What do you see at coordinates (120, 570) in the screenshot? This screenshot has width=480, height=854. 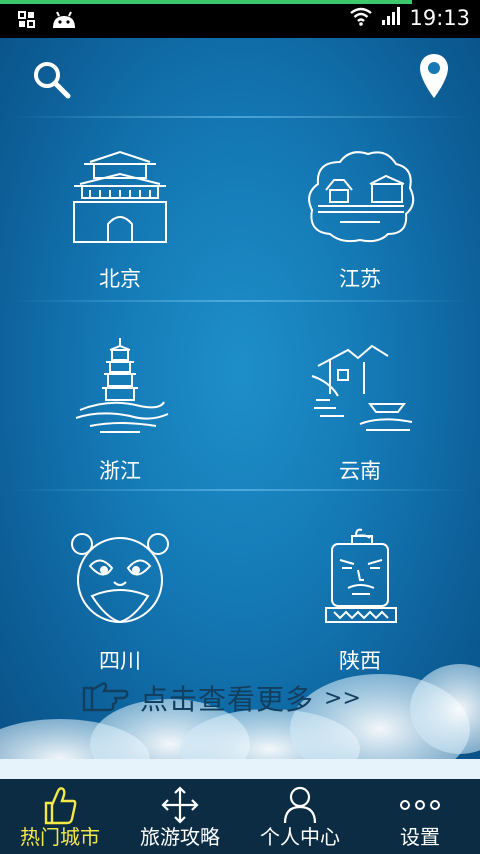 I see `sichuan-panda-icon` at bounding box center [120, 570].